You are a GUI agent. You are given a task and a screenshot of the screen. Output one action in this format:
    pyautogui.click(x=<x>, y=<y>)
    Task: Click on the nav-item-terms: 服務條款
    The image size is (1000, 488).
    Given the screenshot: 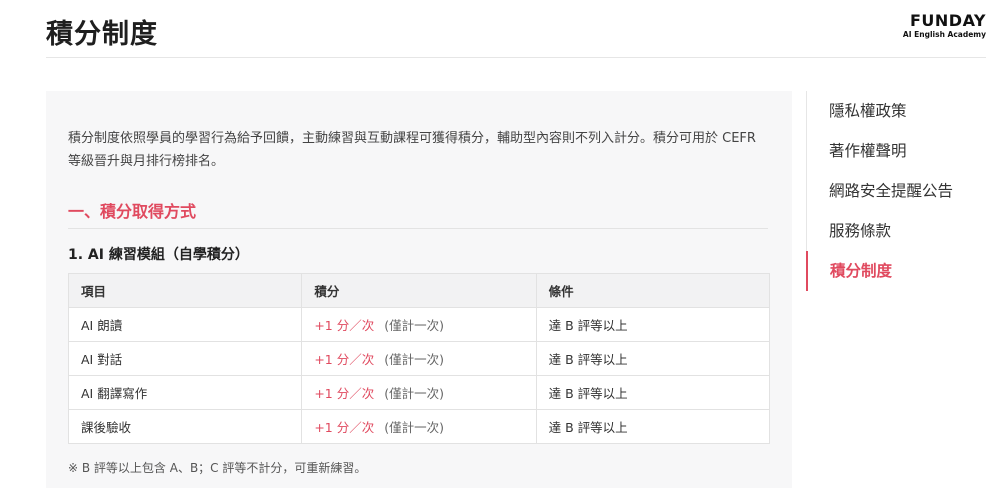 What is the action you would take?
    pyautogui.click(x=903, y=231)
    